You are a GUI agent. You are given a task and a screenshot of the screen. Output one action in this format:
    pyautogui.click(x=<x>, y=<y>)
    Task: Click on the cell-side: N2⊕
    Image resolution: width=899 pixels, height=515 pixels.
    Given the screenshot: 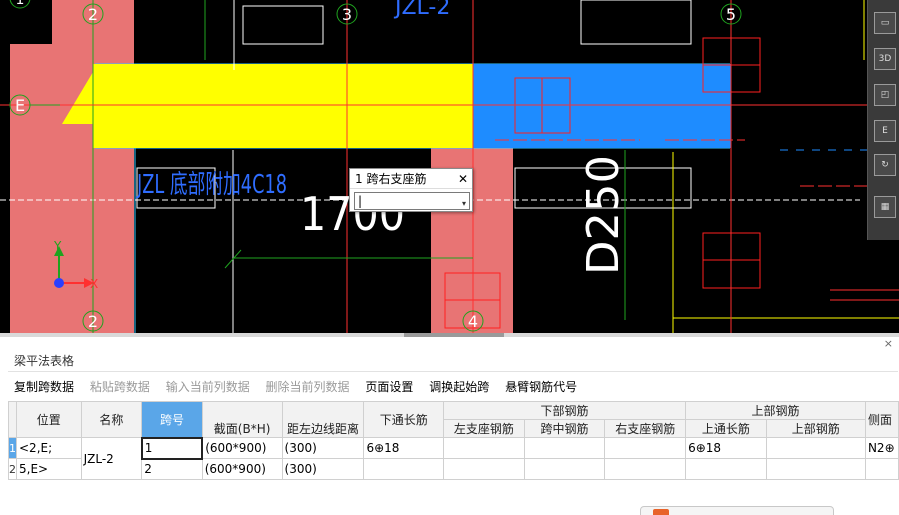 What is the action you would take?
    pyautogui.click(x=881, y=448)
    